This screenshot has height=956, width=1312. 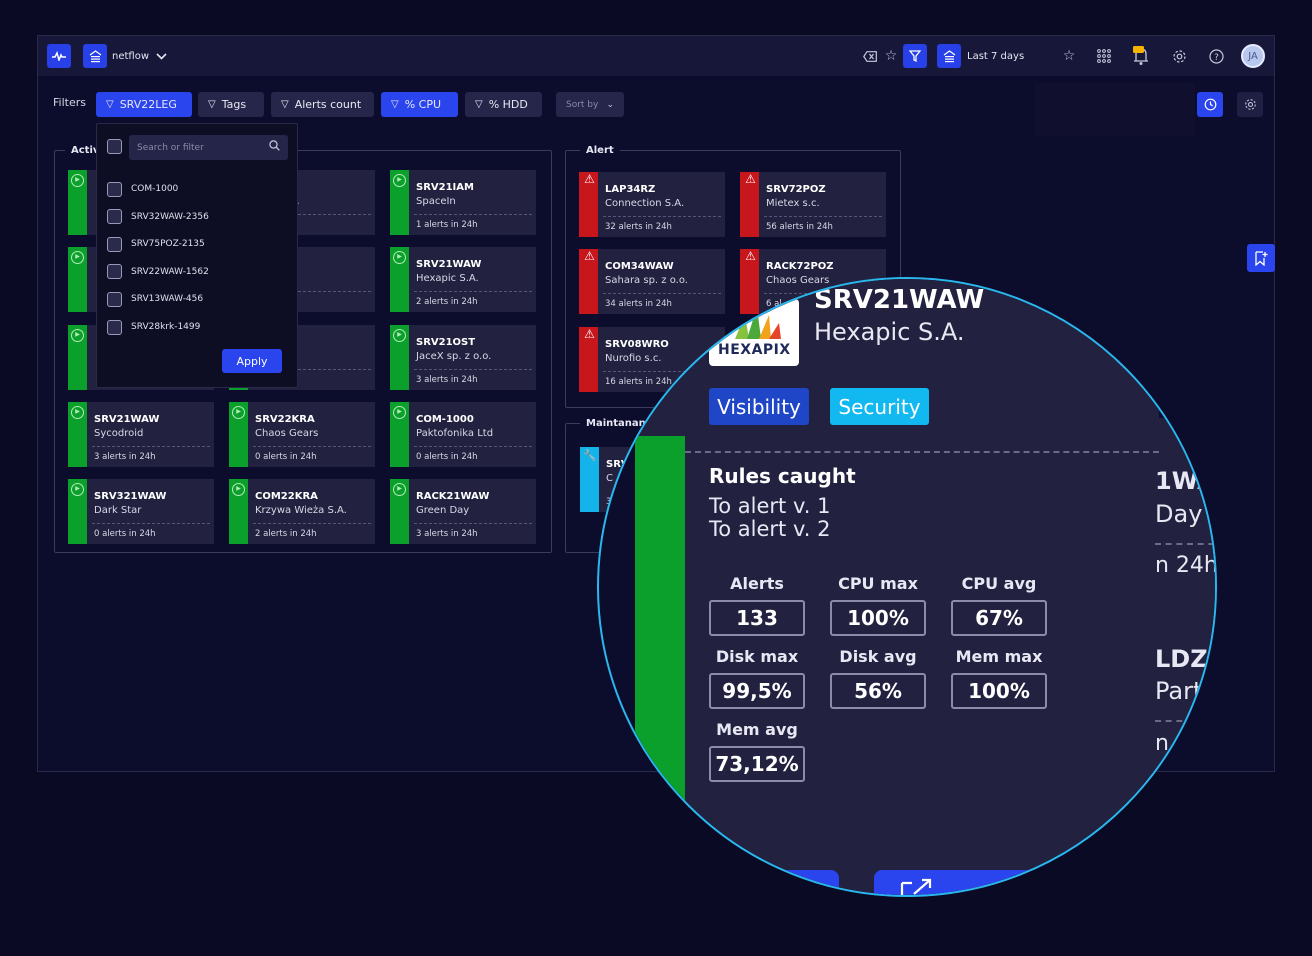 I want to click on settings-gear-icon, so click(x=1179, y=56).